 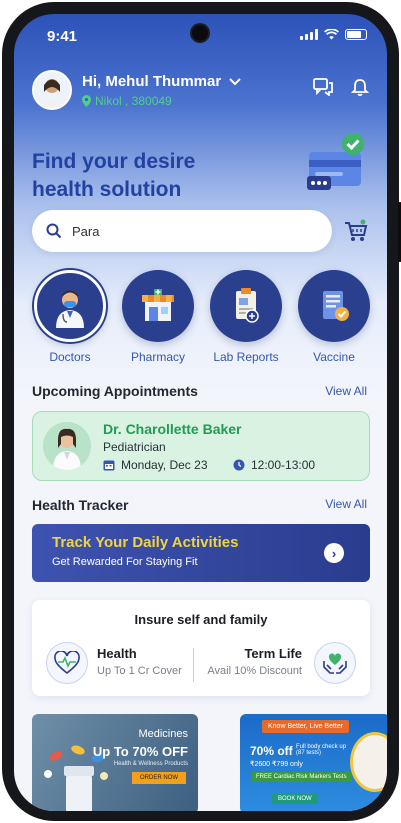 What do you see at coordinates (158, 306) in the screenshot?
I see `pharmacy-icon` at bounding box center [158, 306].